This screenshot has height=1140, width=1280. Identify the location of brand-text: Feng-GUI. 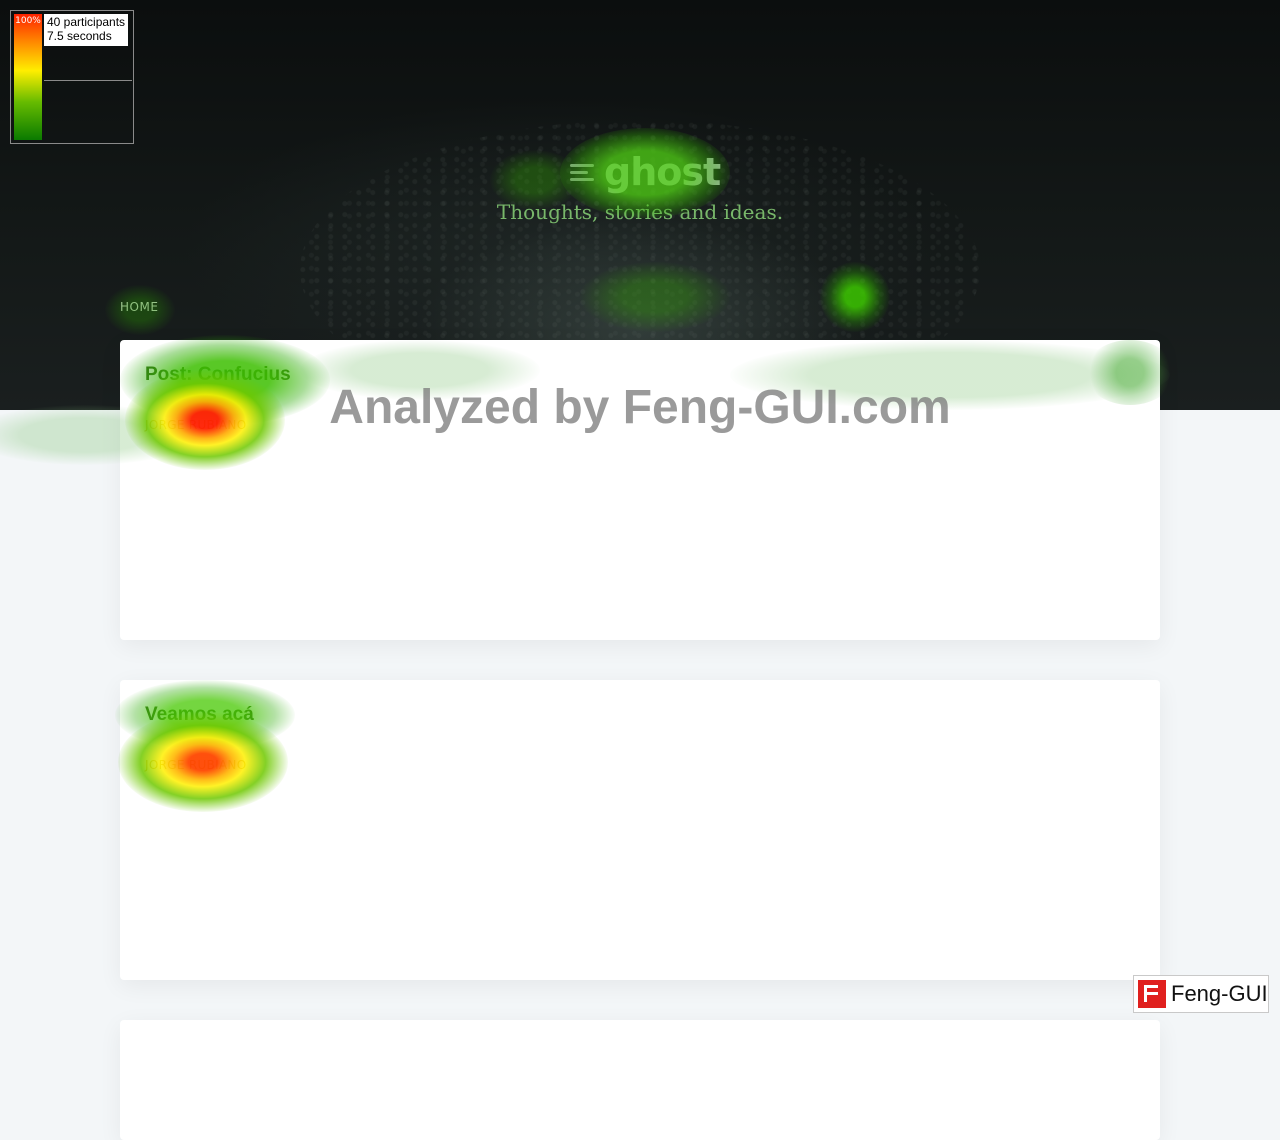
(1219, 993).